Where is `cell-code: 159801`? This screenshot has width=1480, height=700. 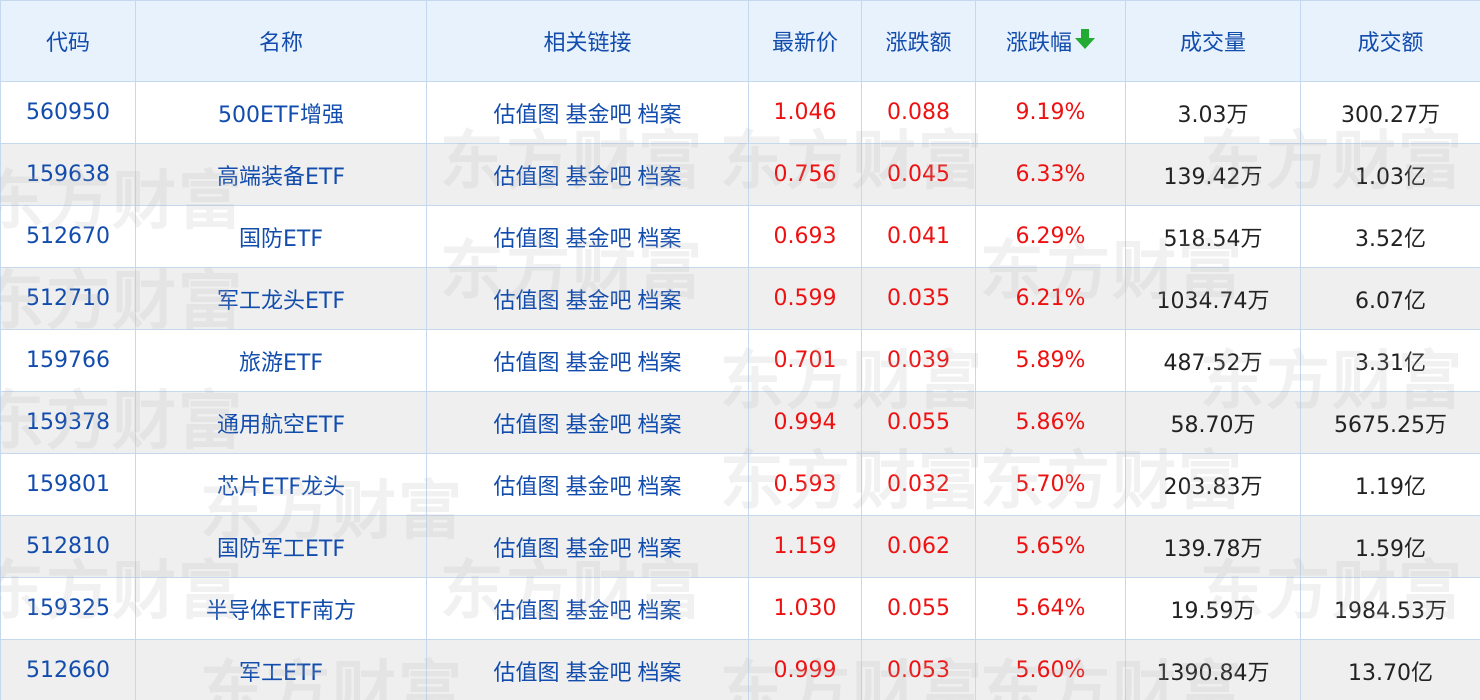
cell-code: 159801 is located at coordinates (68, 484).